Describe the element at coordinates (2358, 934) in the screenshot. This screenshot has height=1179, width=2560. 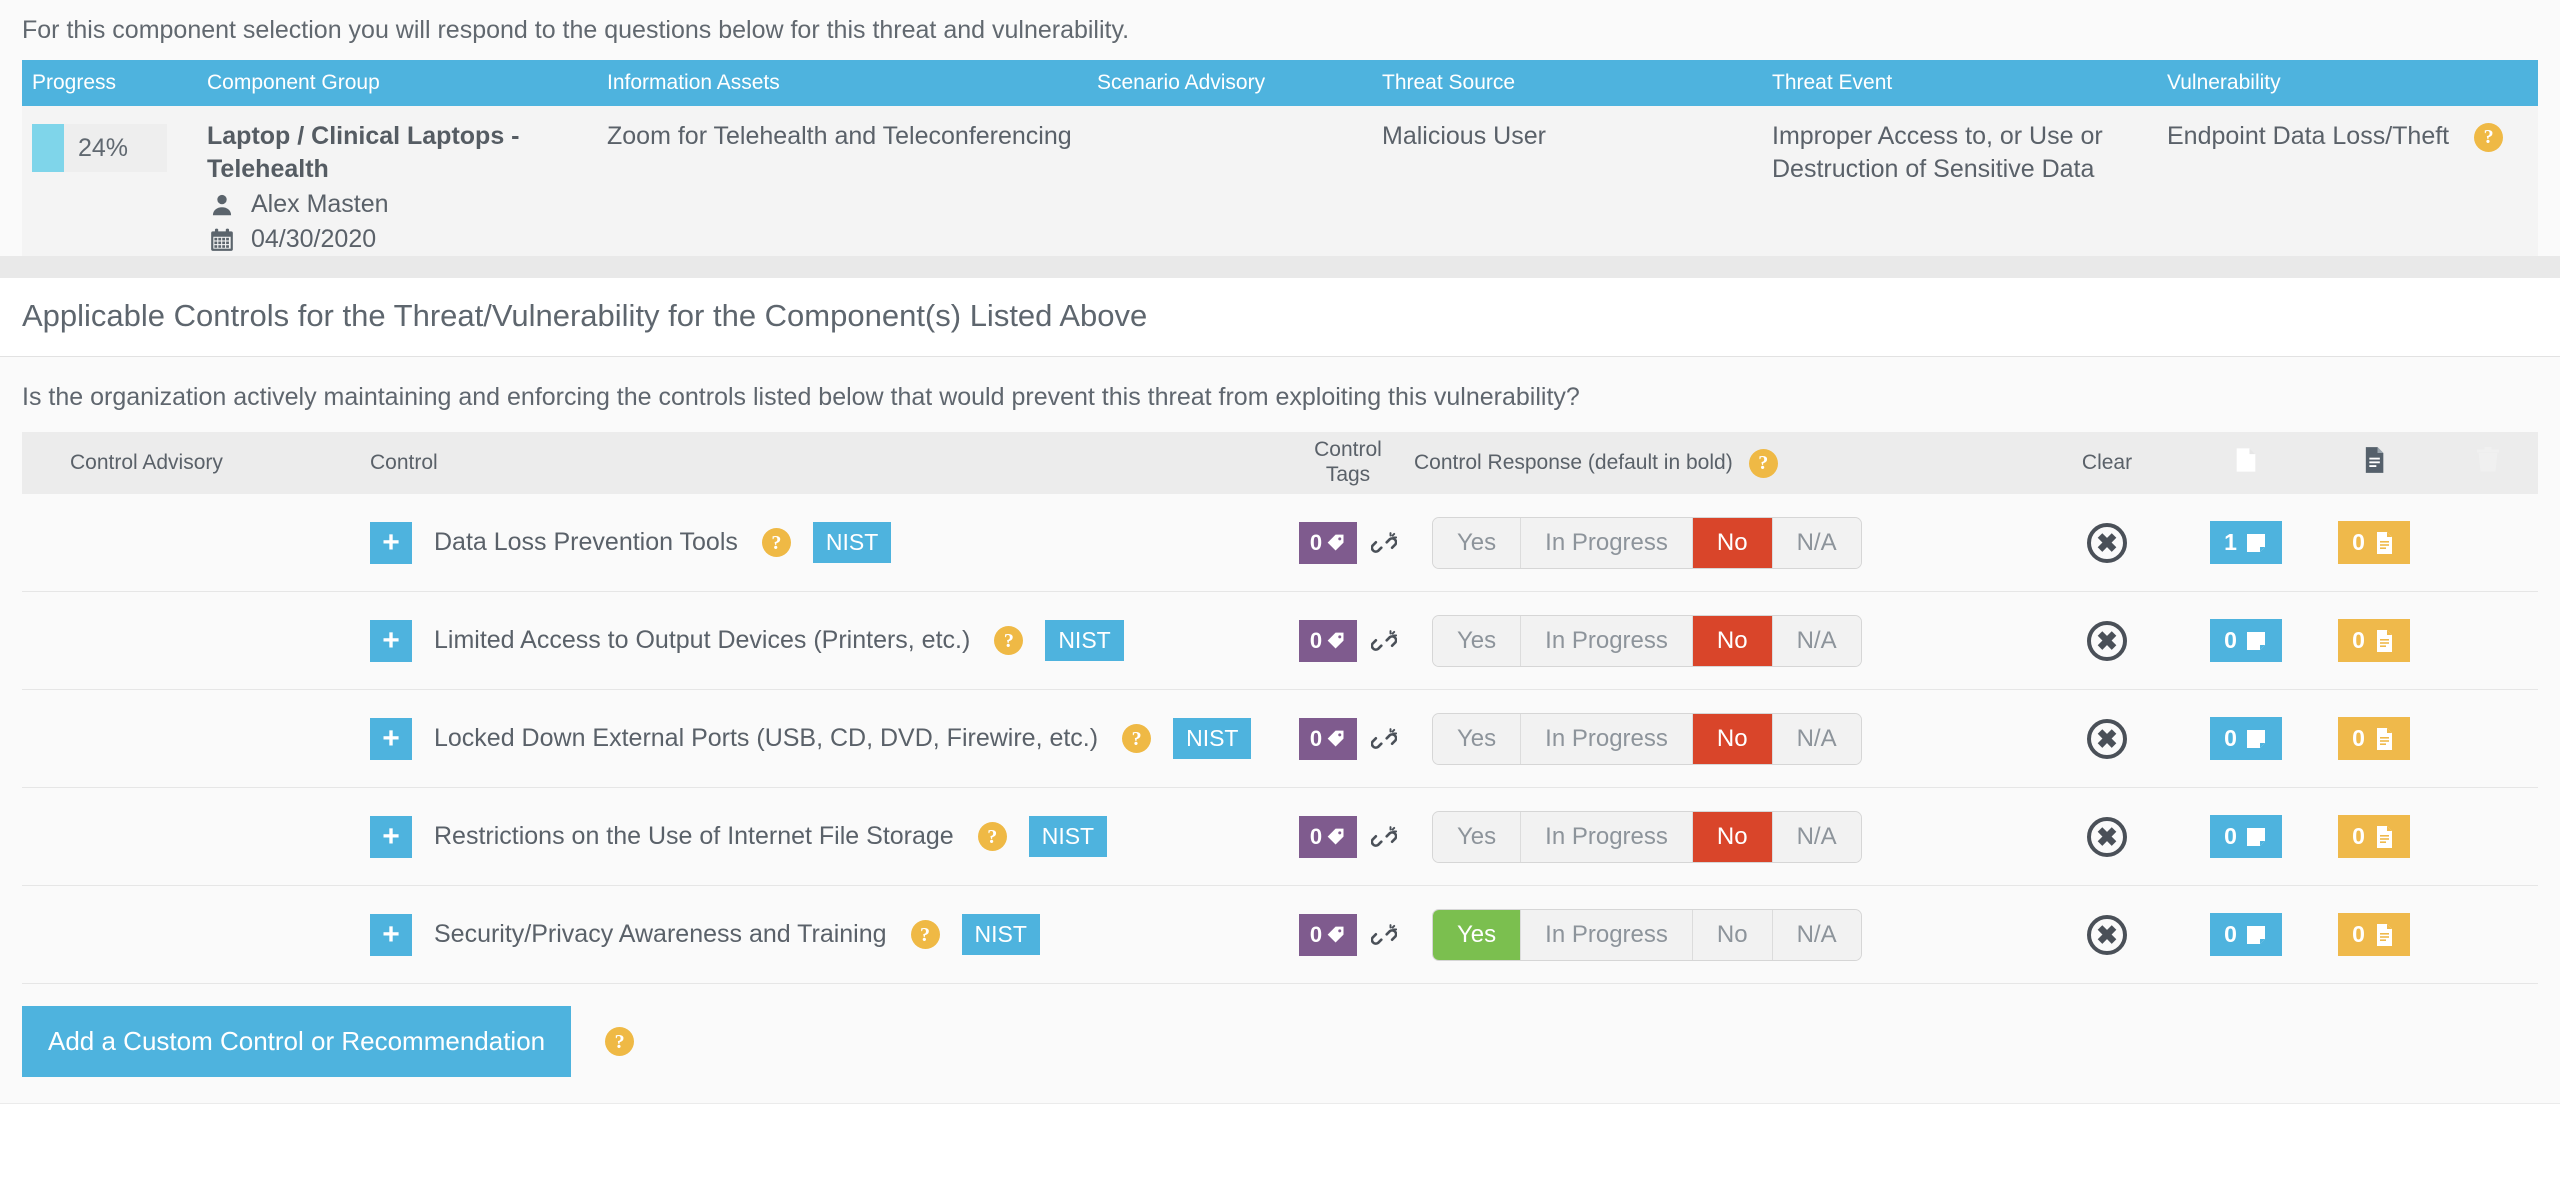
I see `document-count: 0` at that location.